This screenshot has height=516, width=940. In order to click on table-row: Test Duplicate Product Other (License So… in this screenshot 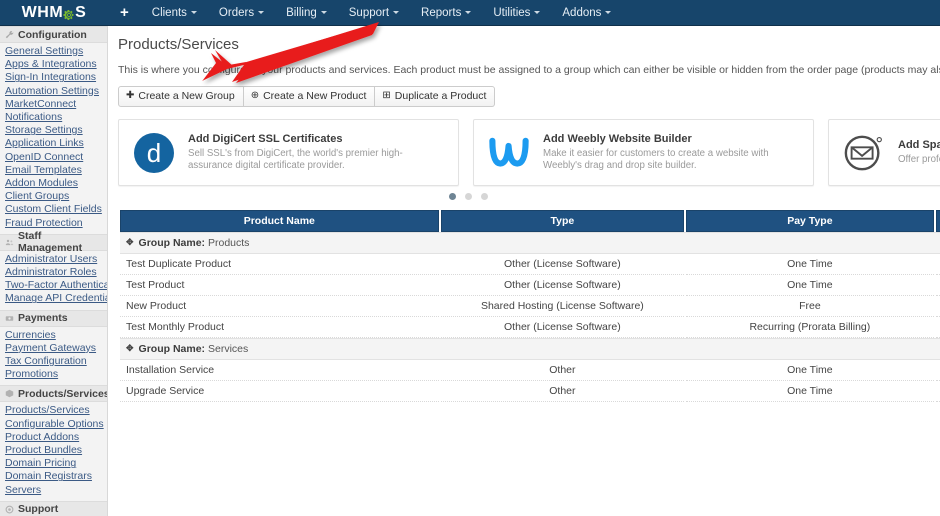, I will do `click(530, 264)`.